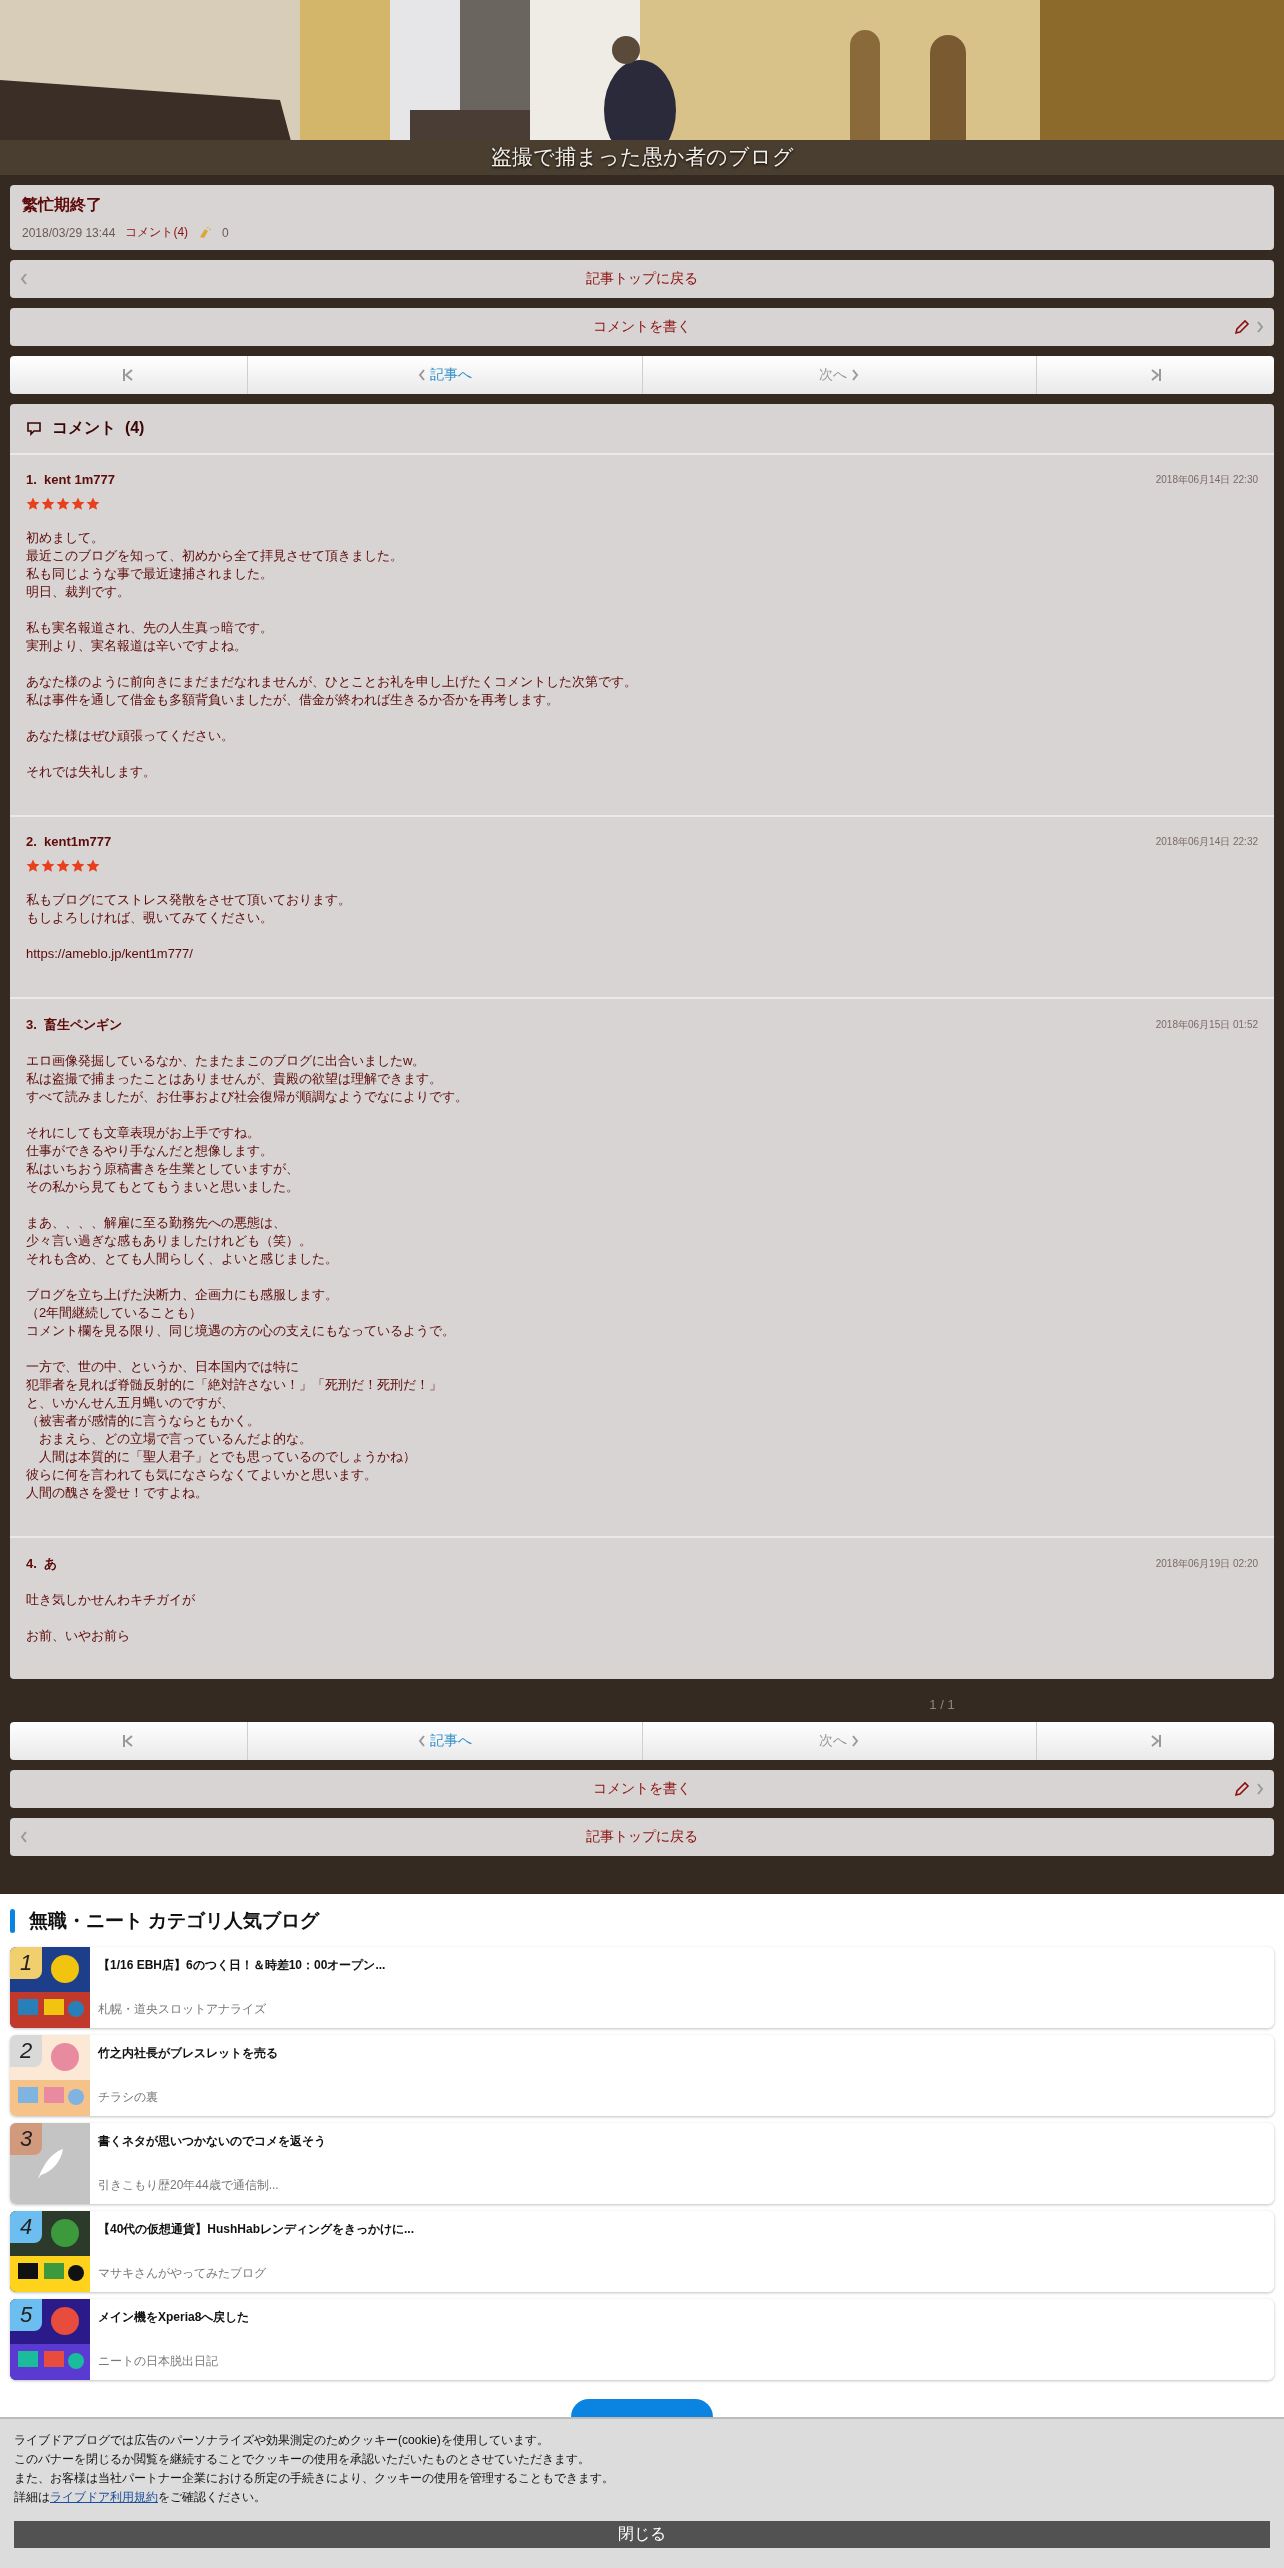  I want to click on comment-line: お前、いやお前ら, so click(78, 1636).